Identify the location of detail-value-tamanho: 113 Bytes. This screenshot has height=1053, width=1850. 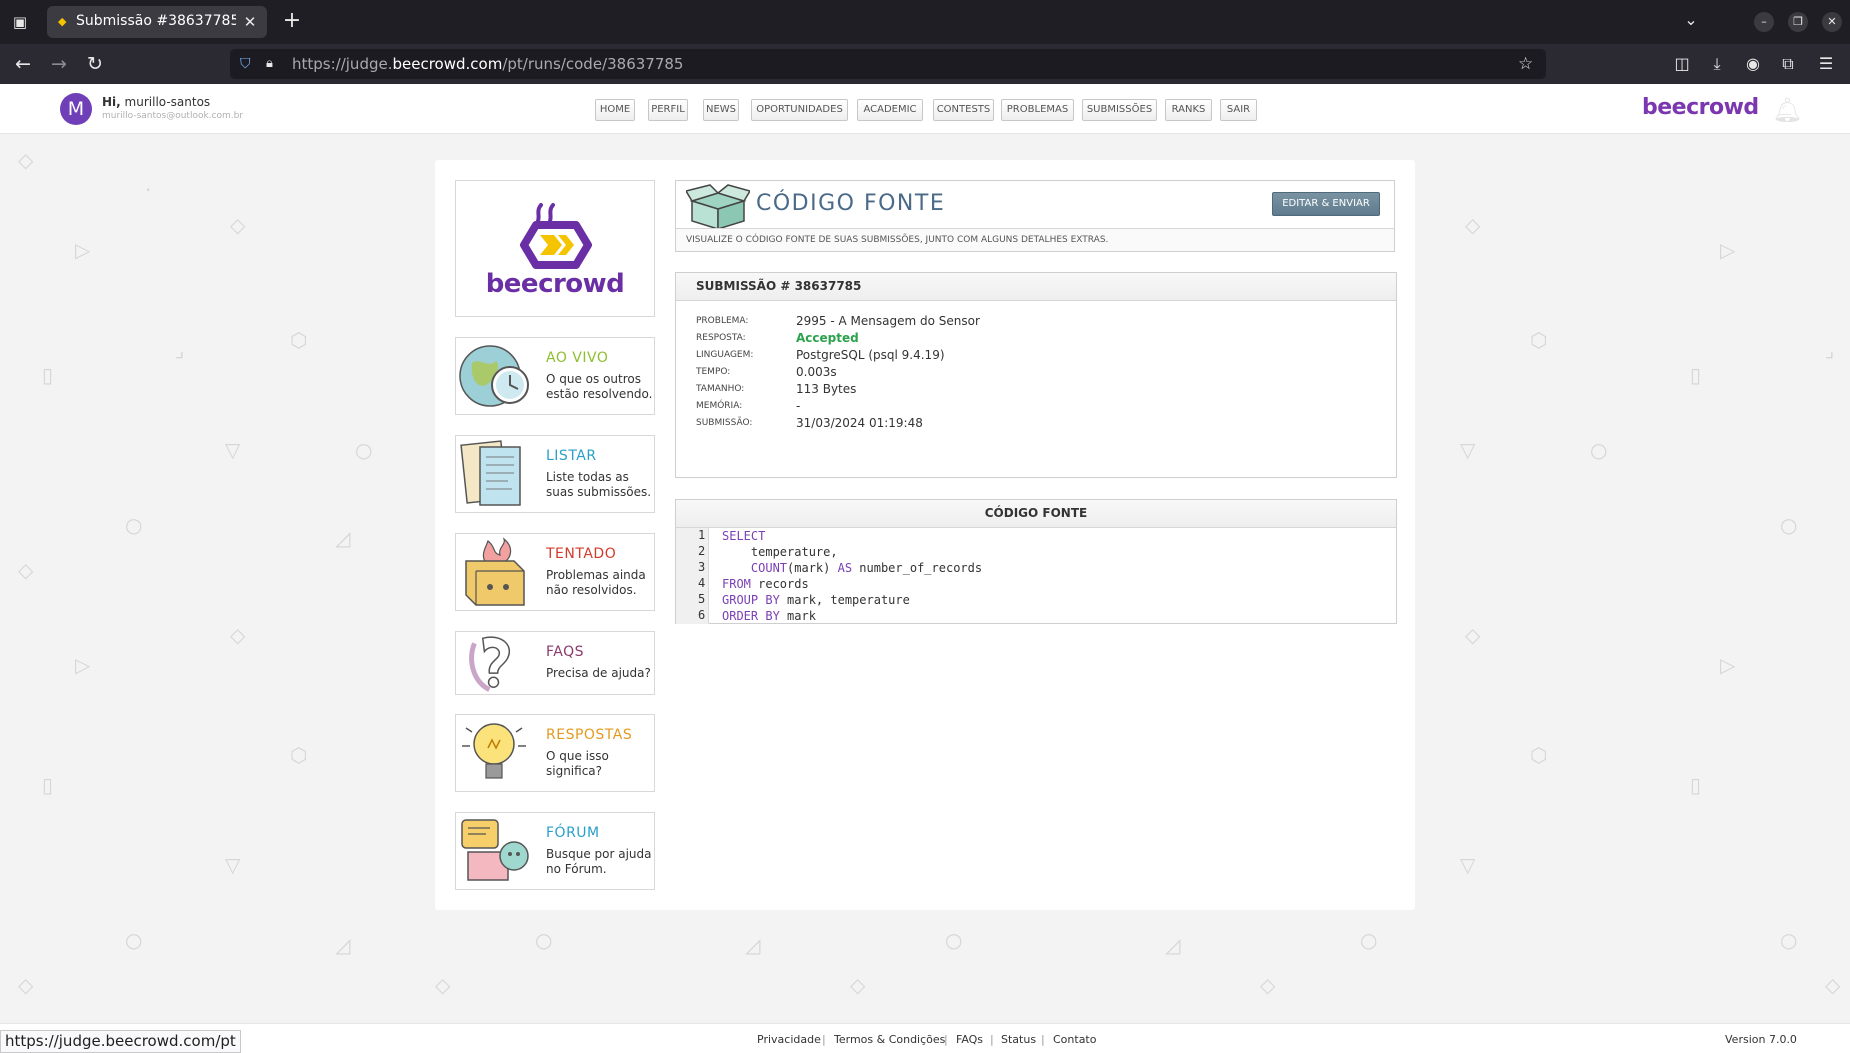
(826, 389).